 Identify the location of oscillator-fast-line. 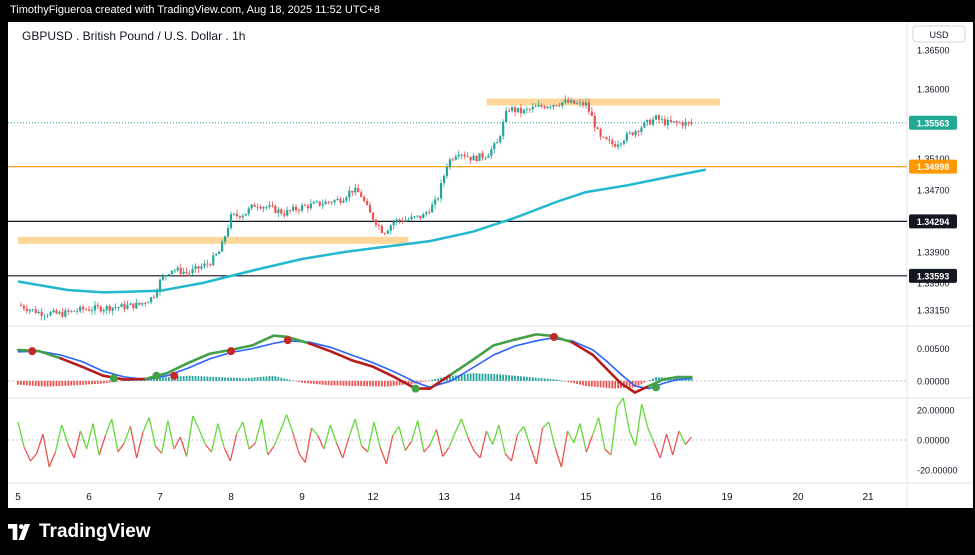
(135, 379).